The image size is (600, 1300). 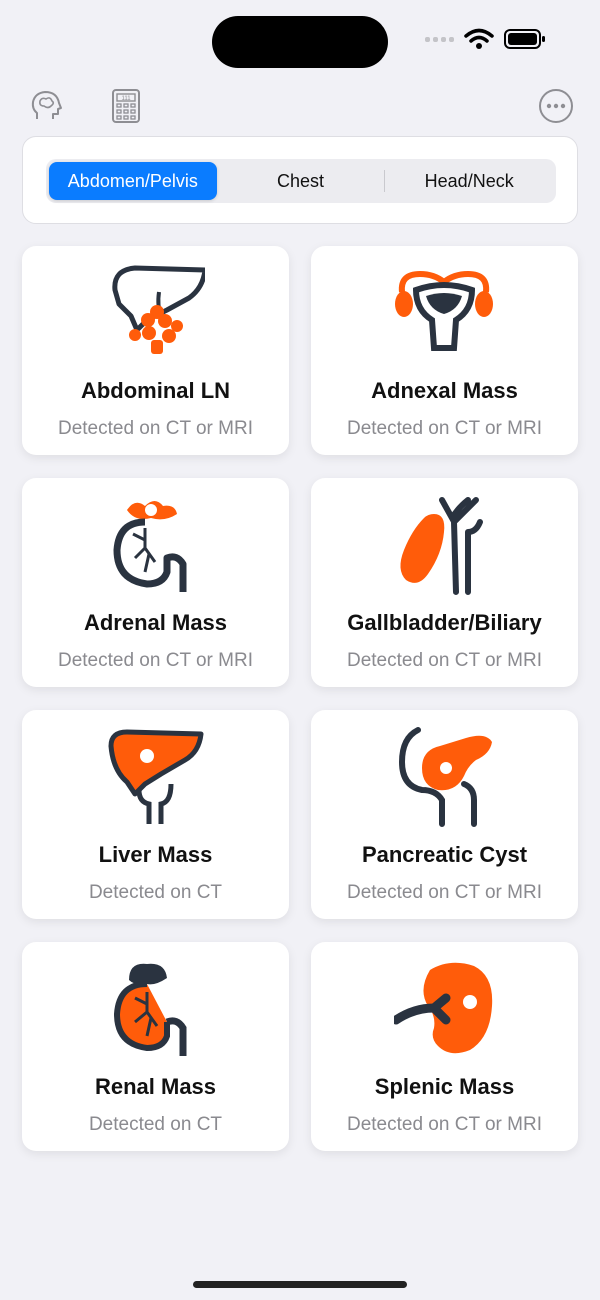 What do you see at coordinates (150, 1009) in the screenshot?
I see `kidney-icon` at bounding box center [150, 1009].